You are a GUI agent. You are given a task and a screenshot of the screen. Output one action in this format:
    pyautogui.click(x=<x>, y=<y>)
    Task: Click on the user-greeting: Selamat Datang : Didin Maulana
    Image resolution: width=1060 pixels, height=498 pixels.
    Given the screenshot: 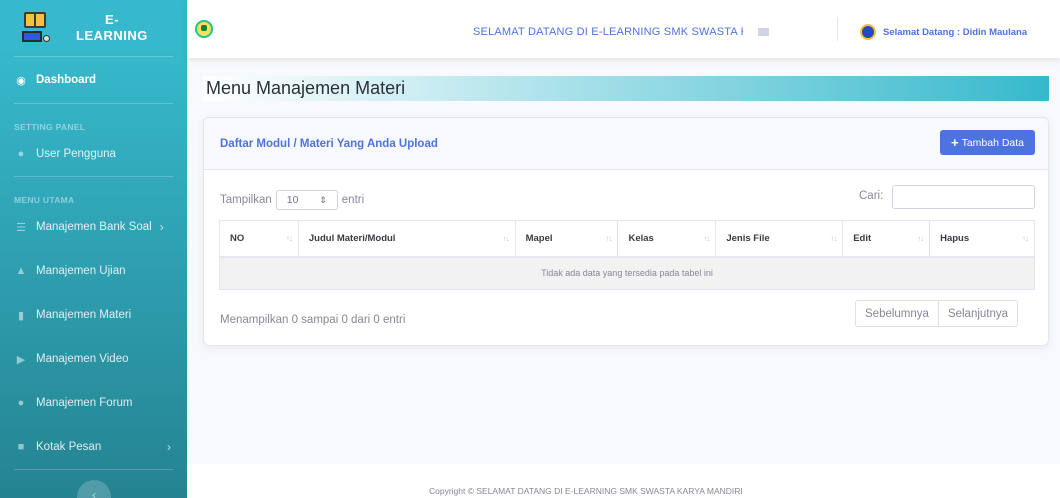 What is the action you would take?
    pyautogui.click(x=955, y=32)
    